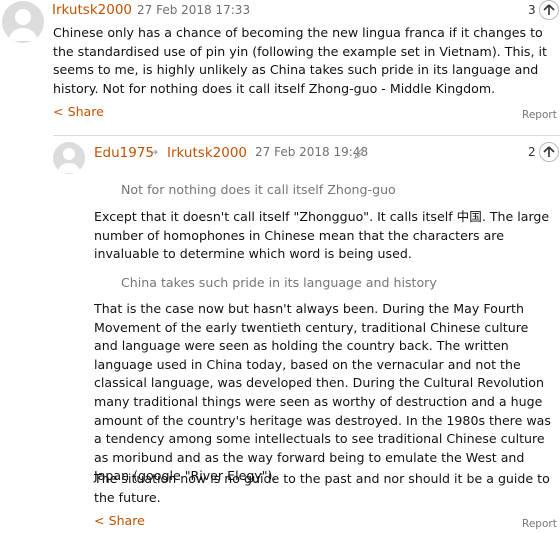 The image size is (560, 533). What do you see at coordinates (92, 10) in the screenshot?
I see `comment-author: Irkutsk2000` at bounding box center [92, 10].